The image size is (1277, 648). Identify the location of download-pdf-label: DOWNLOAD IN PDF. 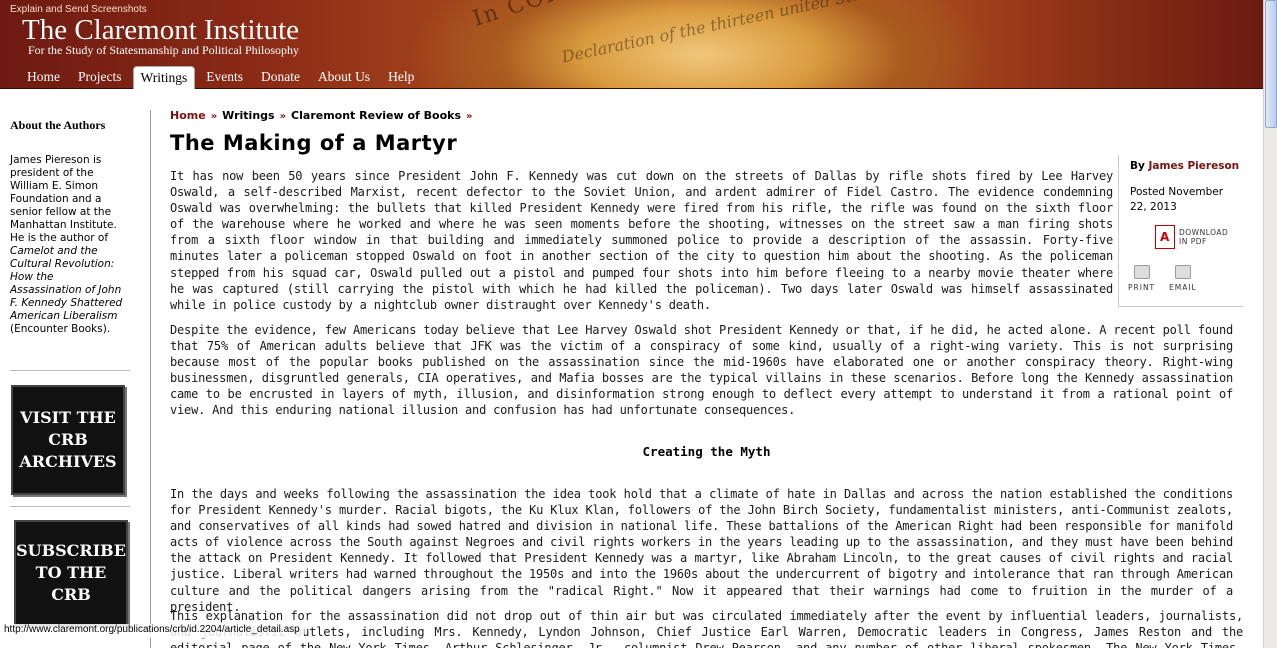
(1203, 237).